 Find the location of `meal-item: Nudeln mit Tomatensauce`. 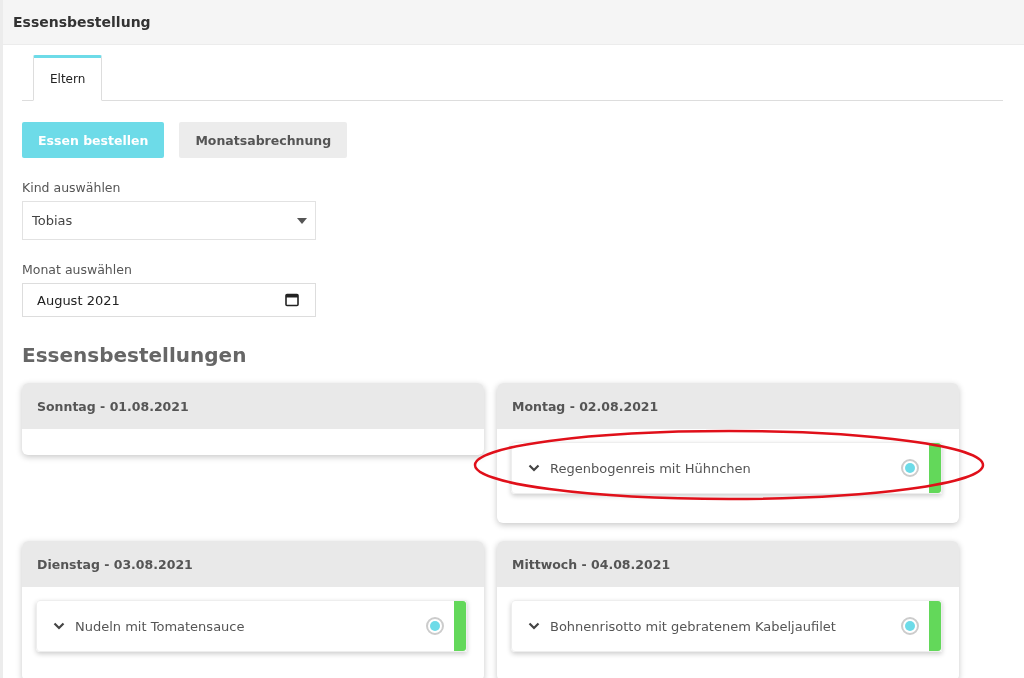

meal-item: Nudeln mit Tomatensauce is located at coordinates (251, 626).